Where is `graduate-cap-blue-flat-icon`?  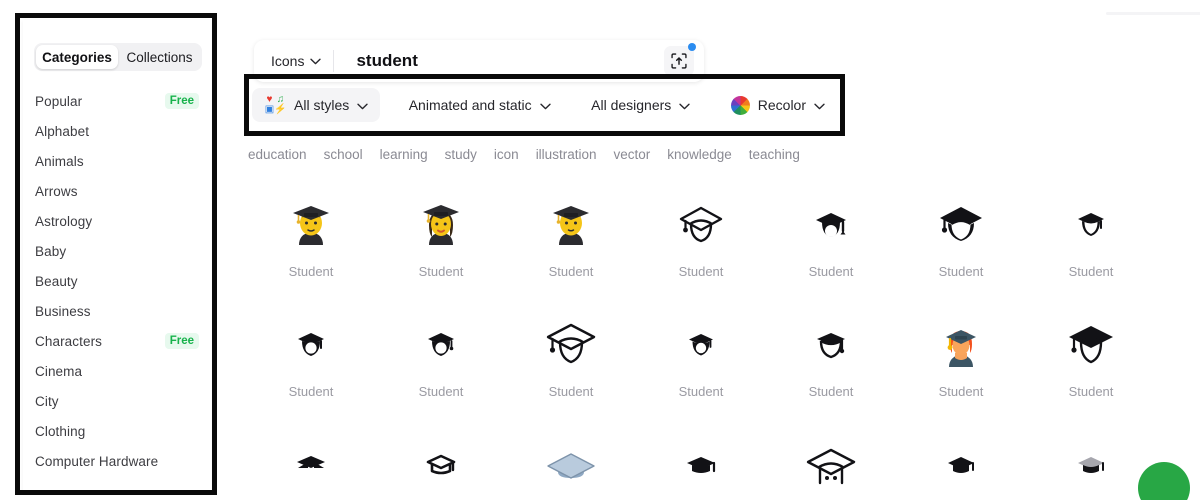
graduate-cap-blue-flat-icon is located at coordinates (571, 461).